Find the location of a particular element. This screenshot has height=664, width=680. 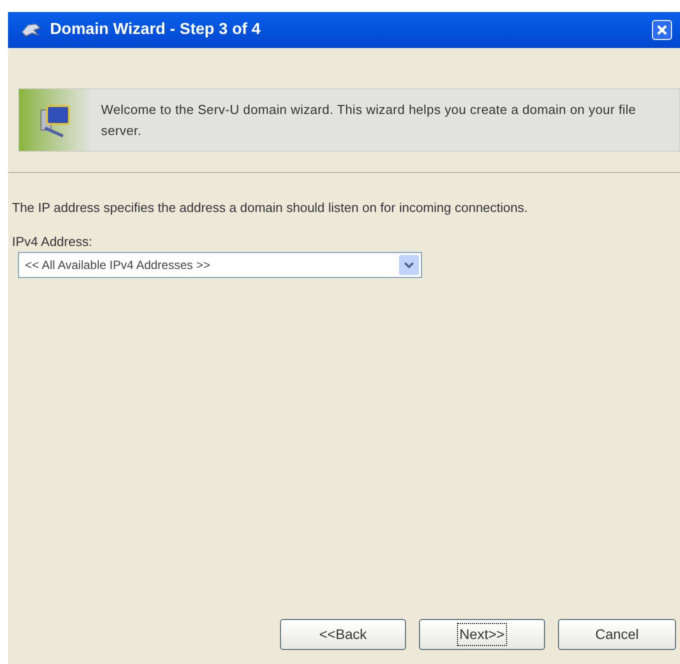

close-button is located at coordinates (662, 30).